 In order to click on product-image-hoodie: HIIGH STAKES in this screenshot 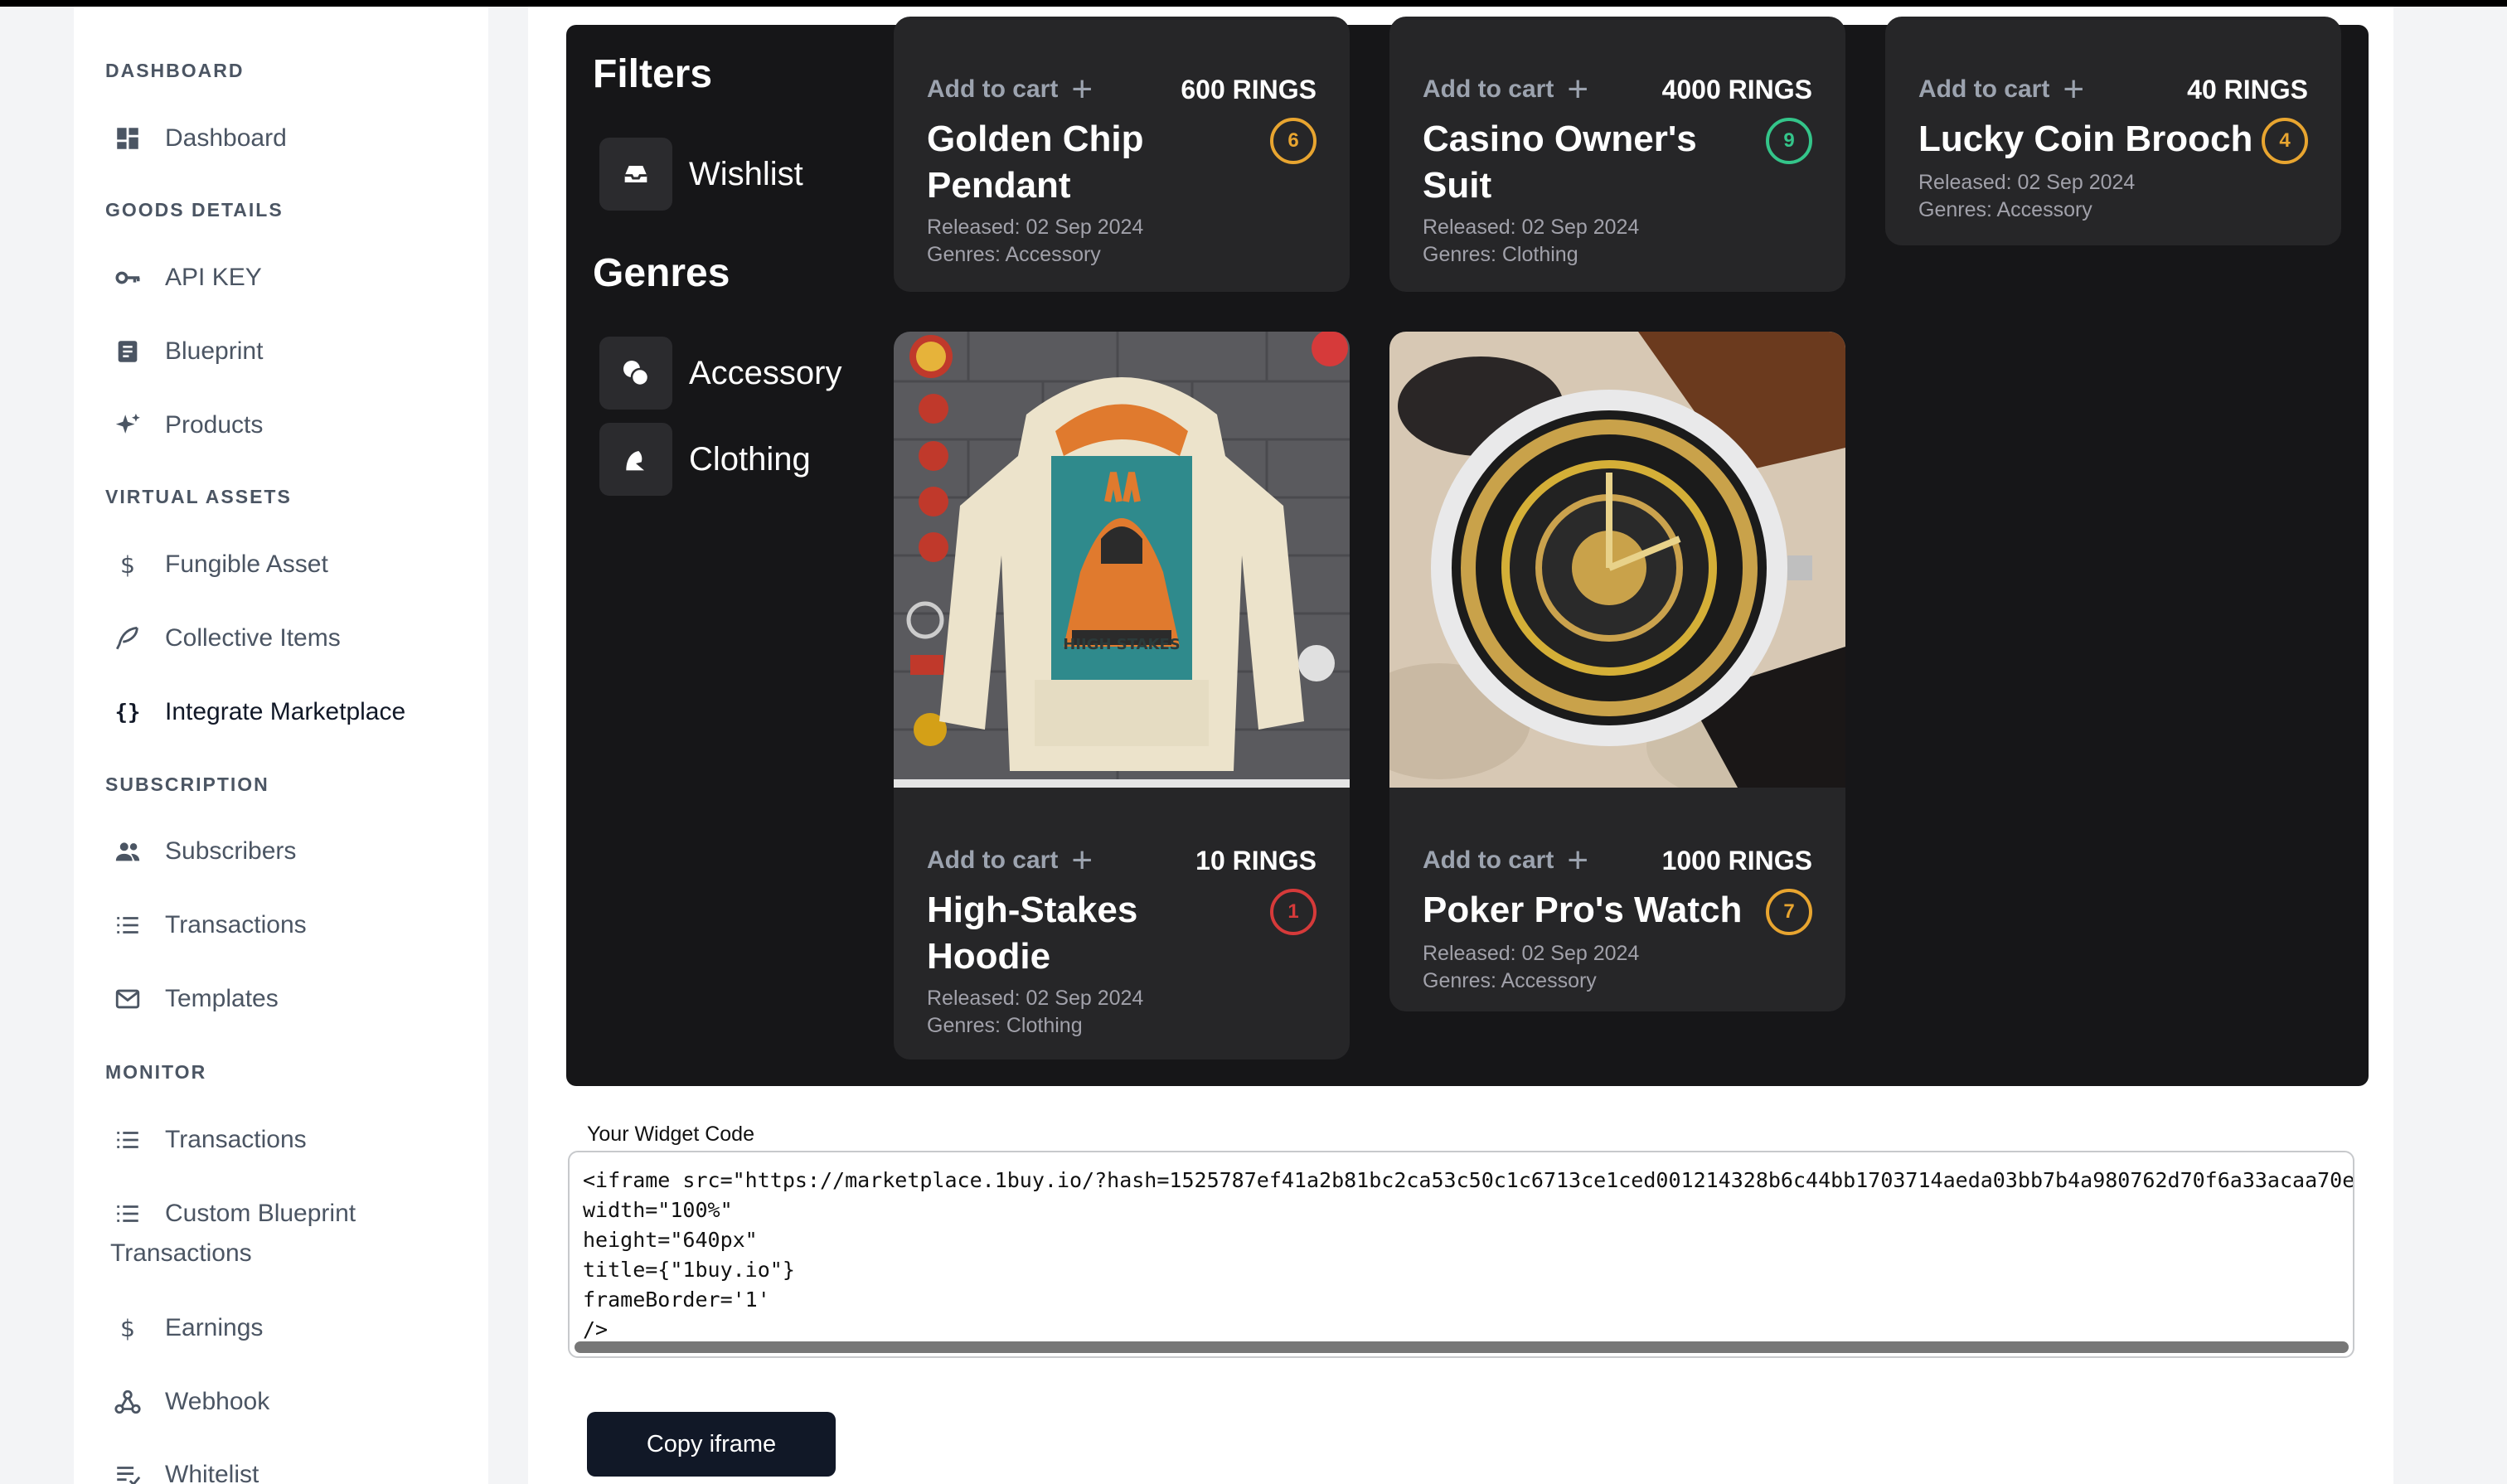, I will do `click(1122, 560)`.